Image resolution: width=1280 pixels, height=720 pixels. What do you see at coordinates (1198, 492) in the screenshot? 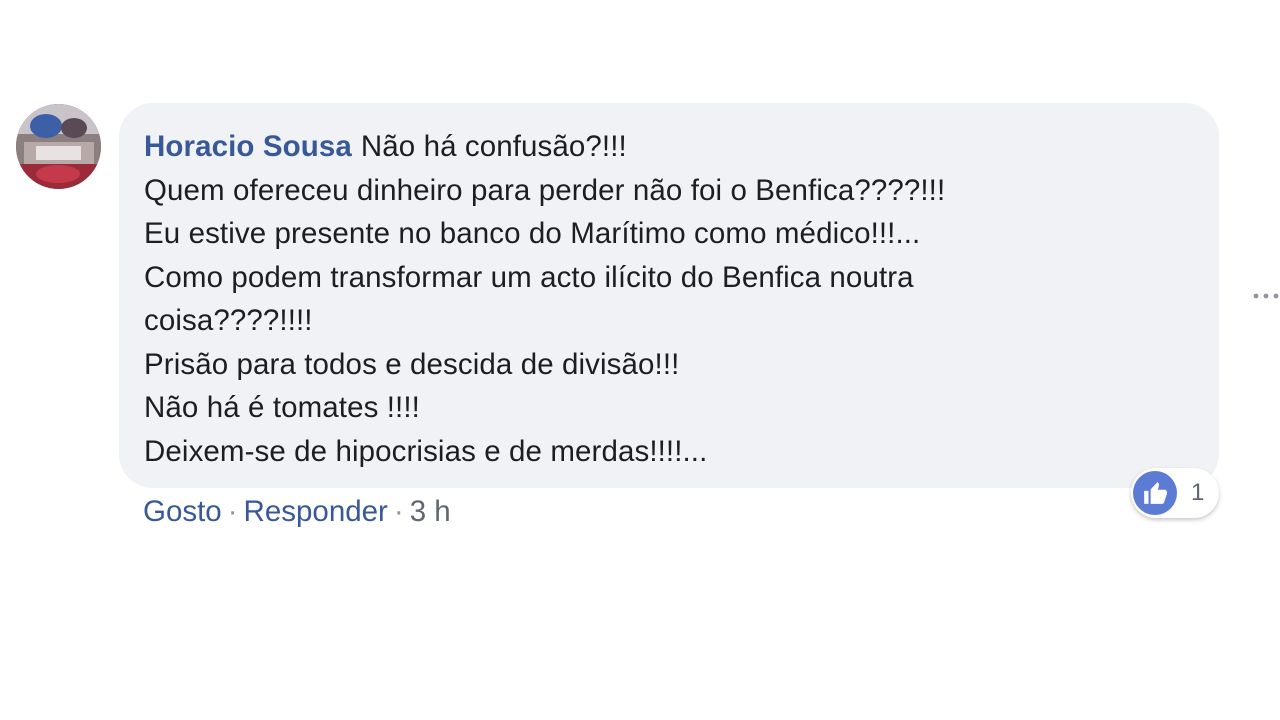
I see `reaction-count: 1` at bounding box center [1198, 492].